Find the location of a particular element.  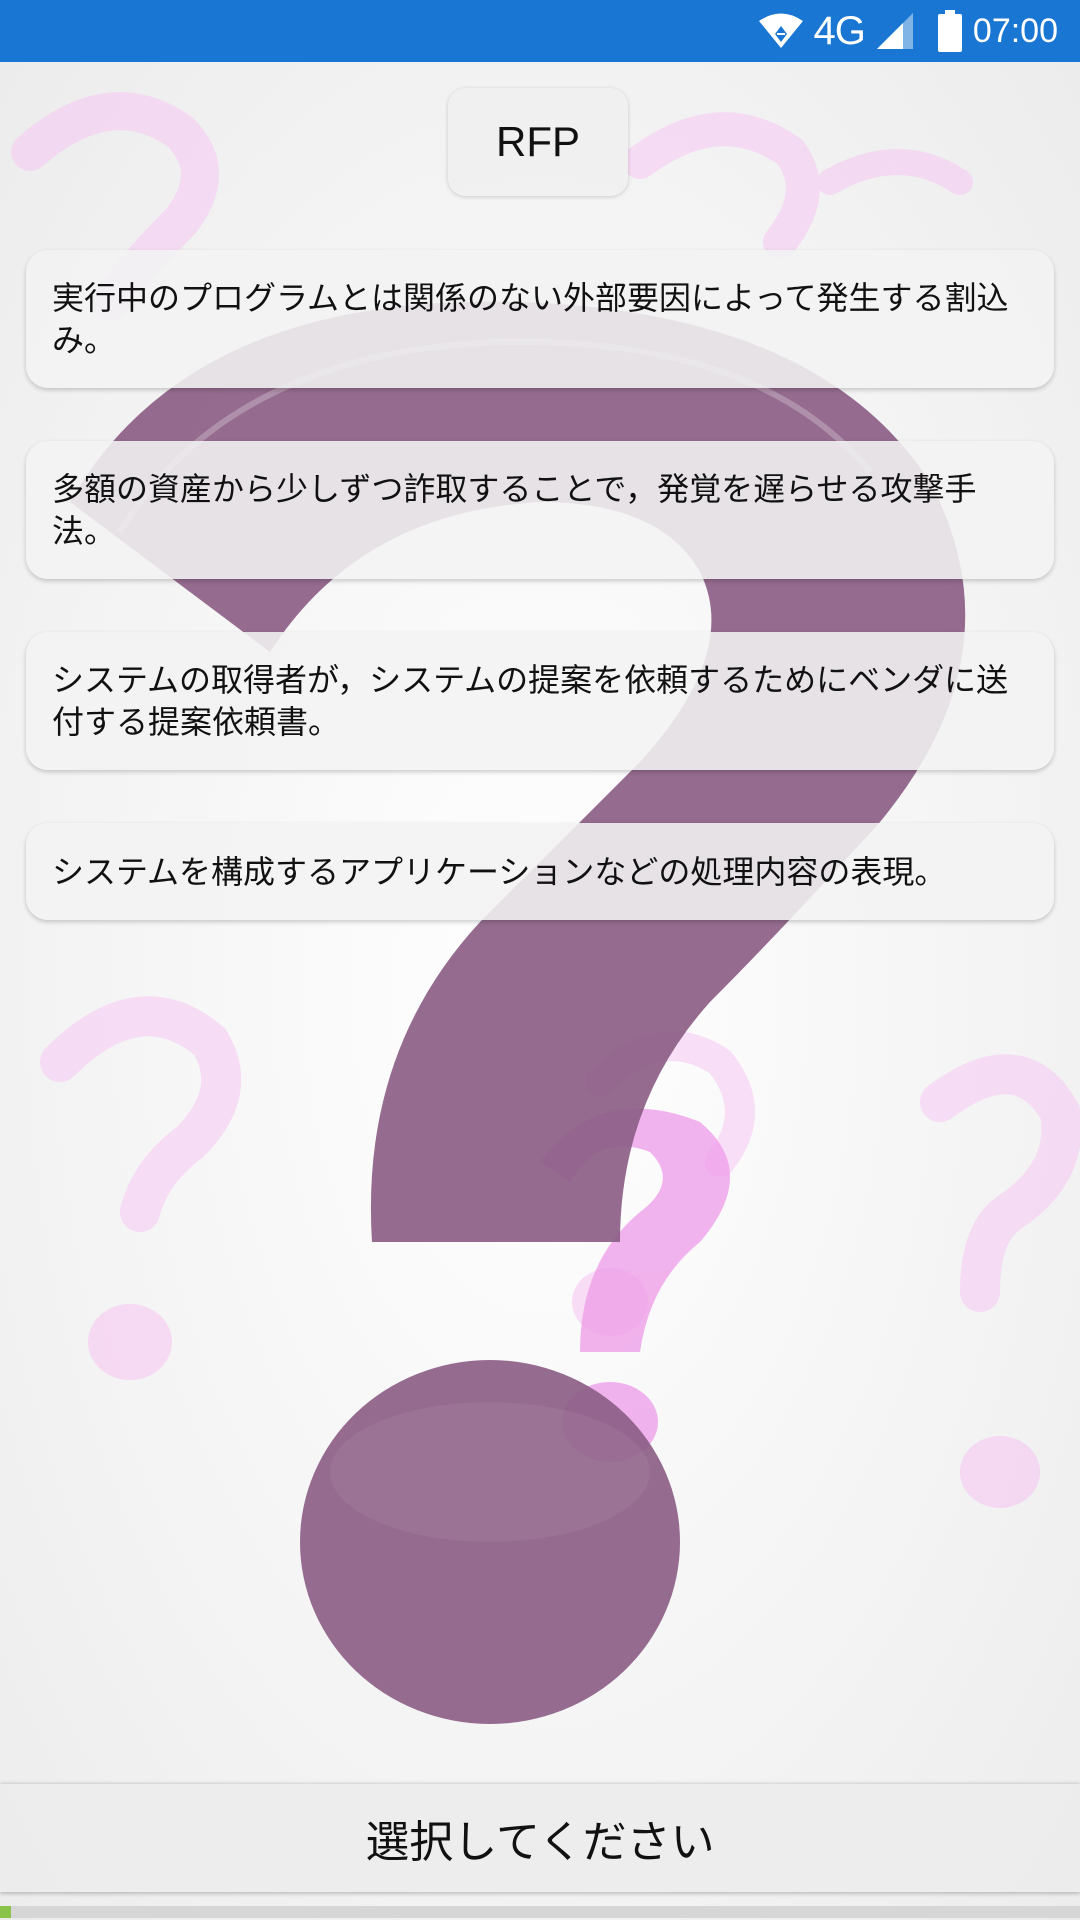

answer-option-4: システムを構成するアプリケーションなどの処理内容の表現。 is located at coordinates (540, 871).